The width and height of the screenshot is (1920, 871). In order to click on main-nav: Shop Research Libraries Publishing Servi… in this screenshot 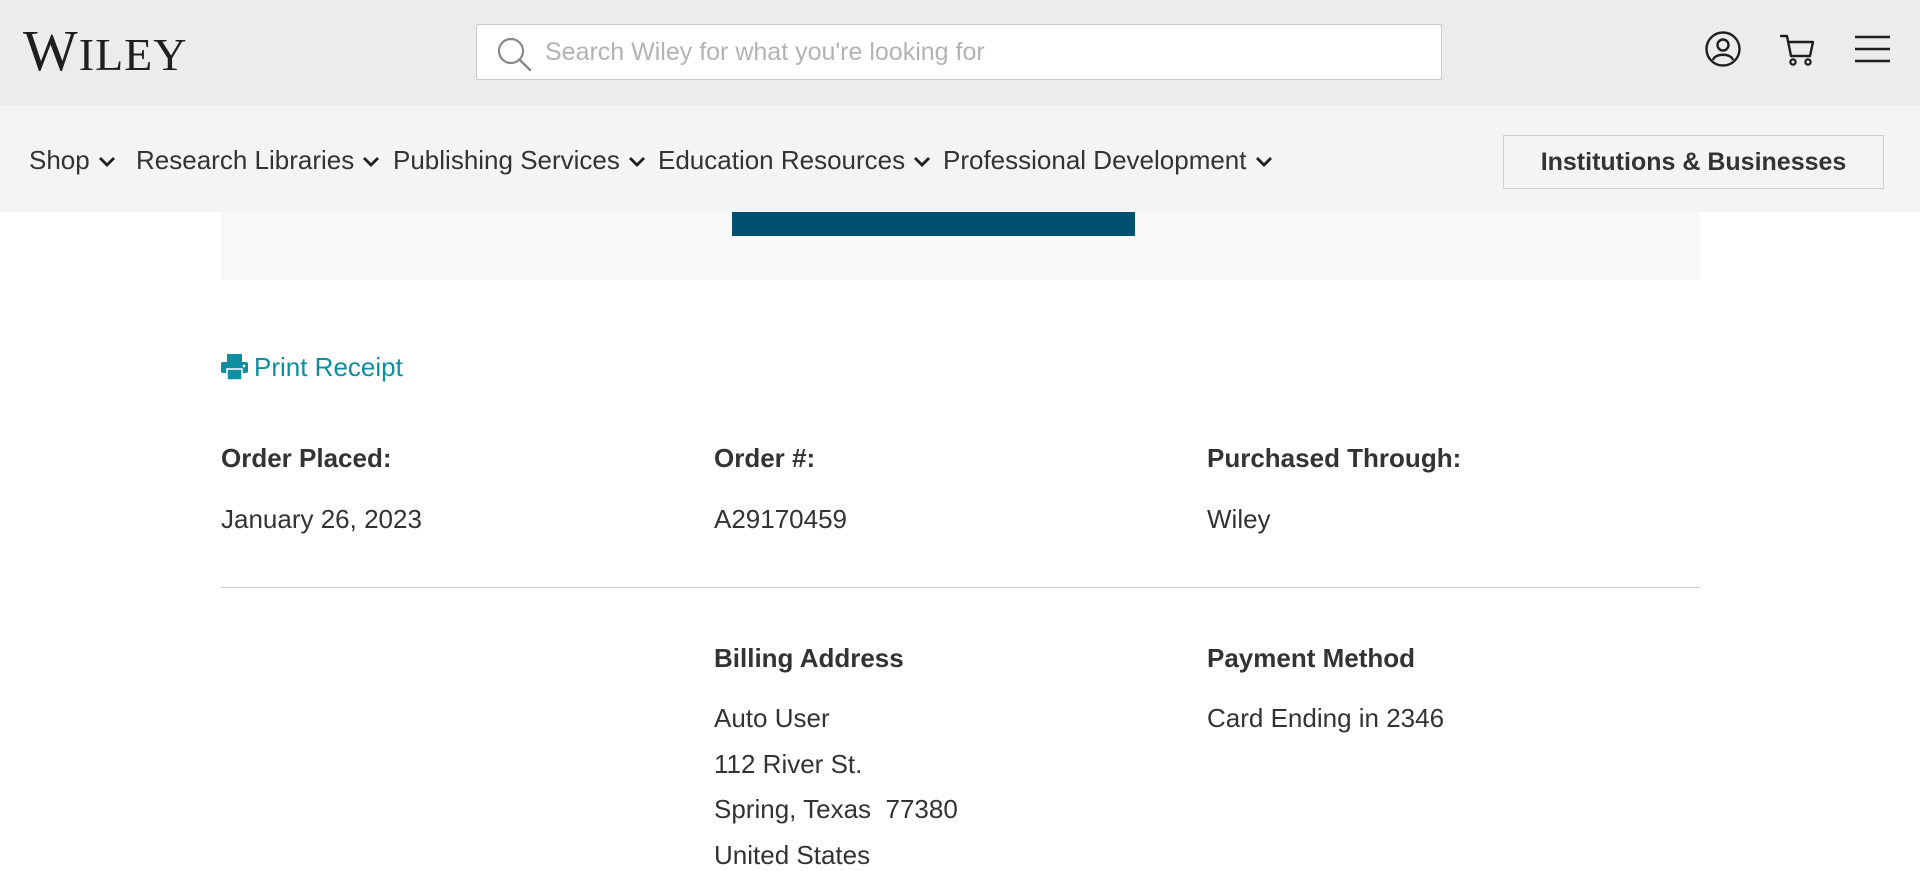, I will do `click(960, 158)`.